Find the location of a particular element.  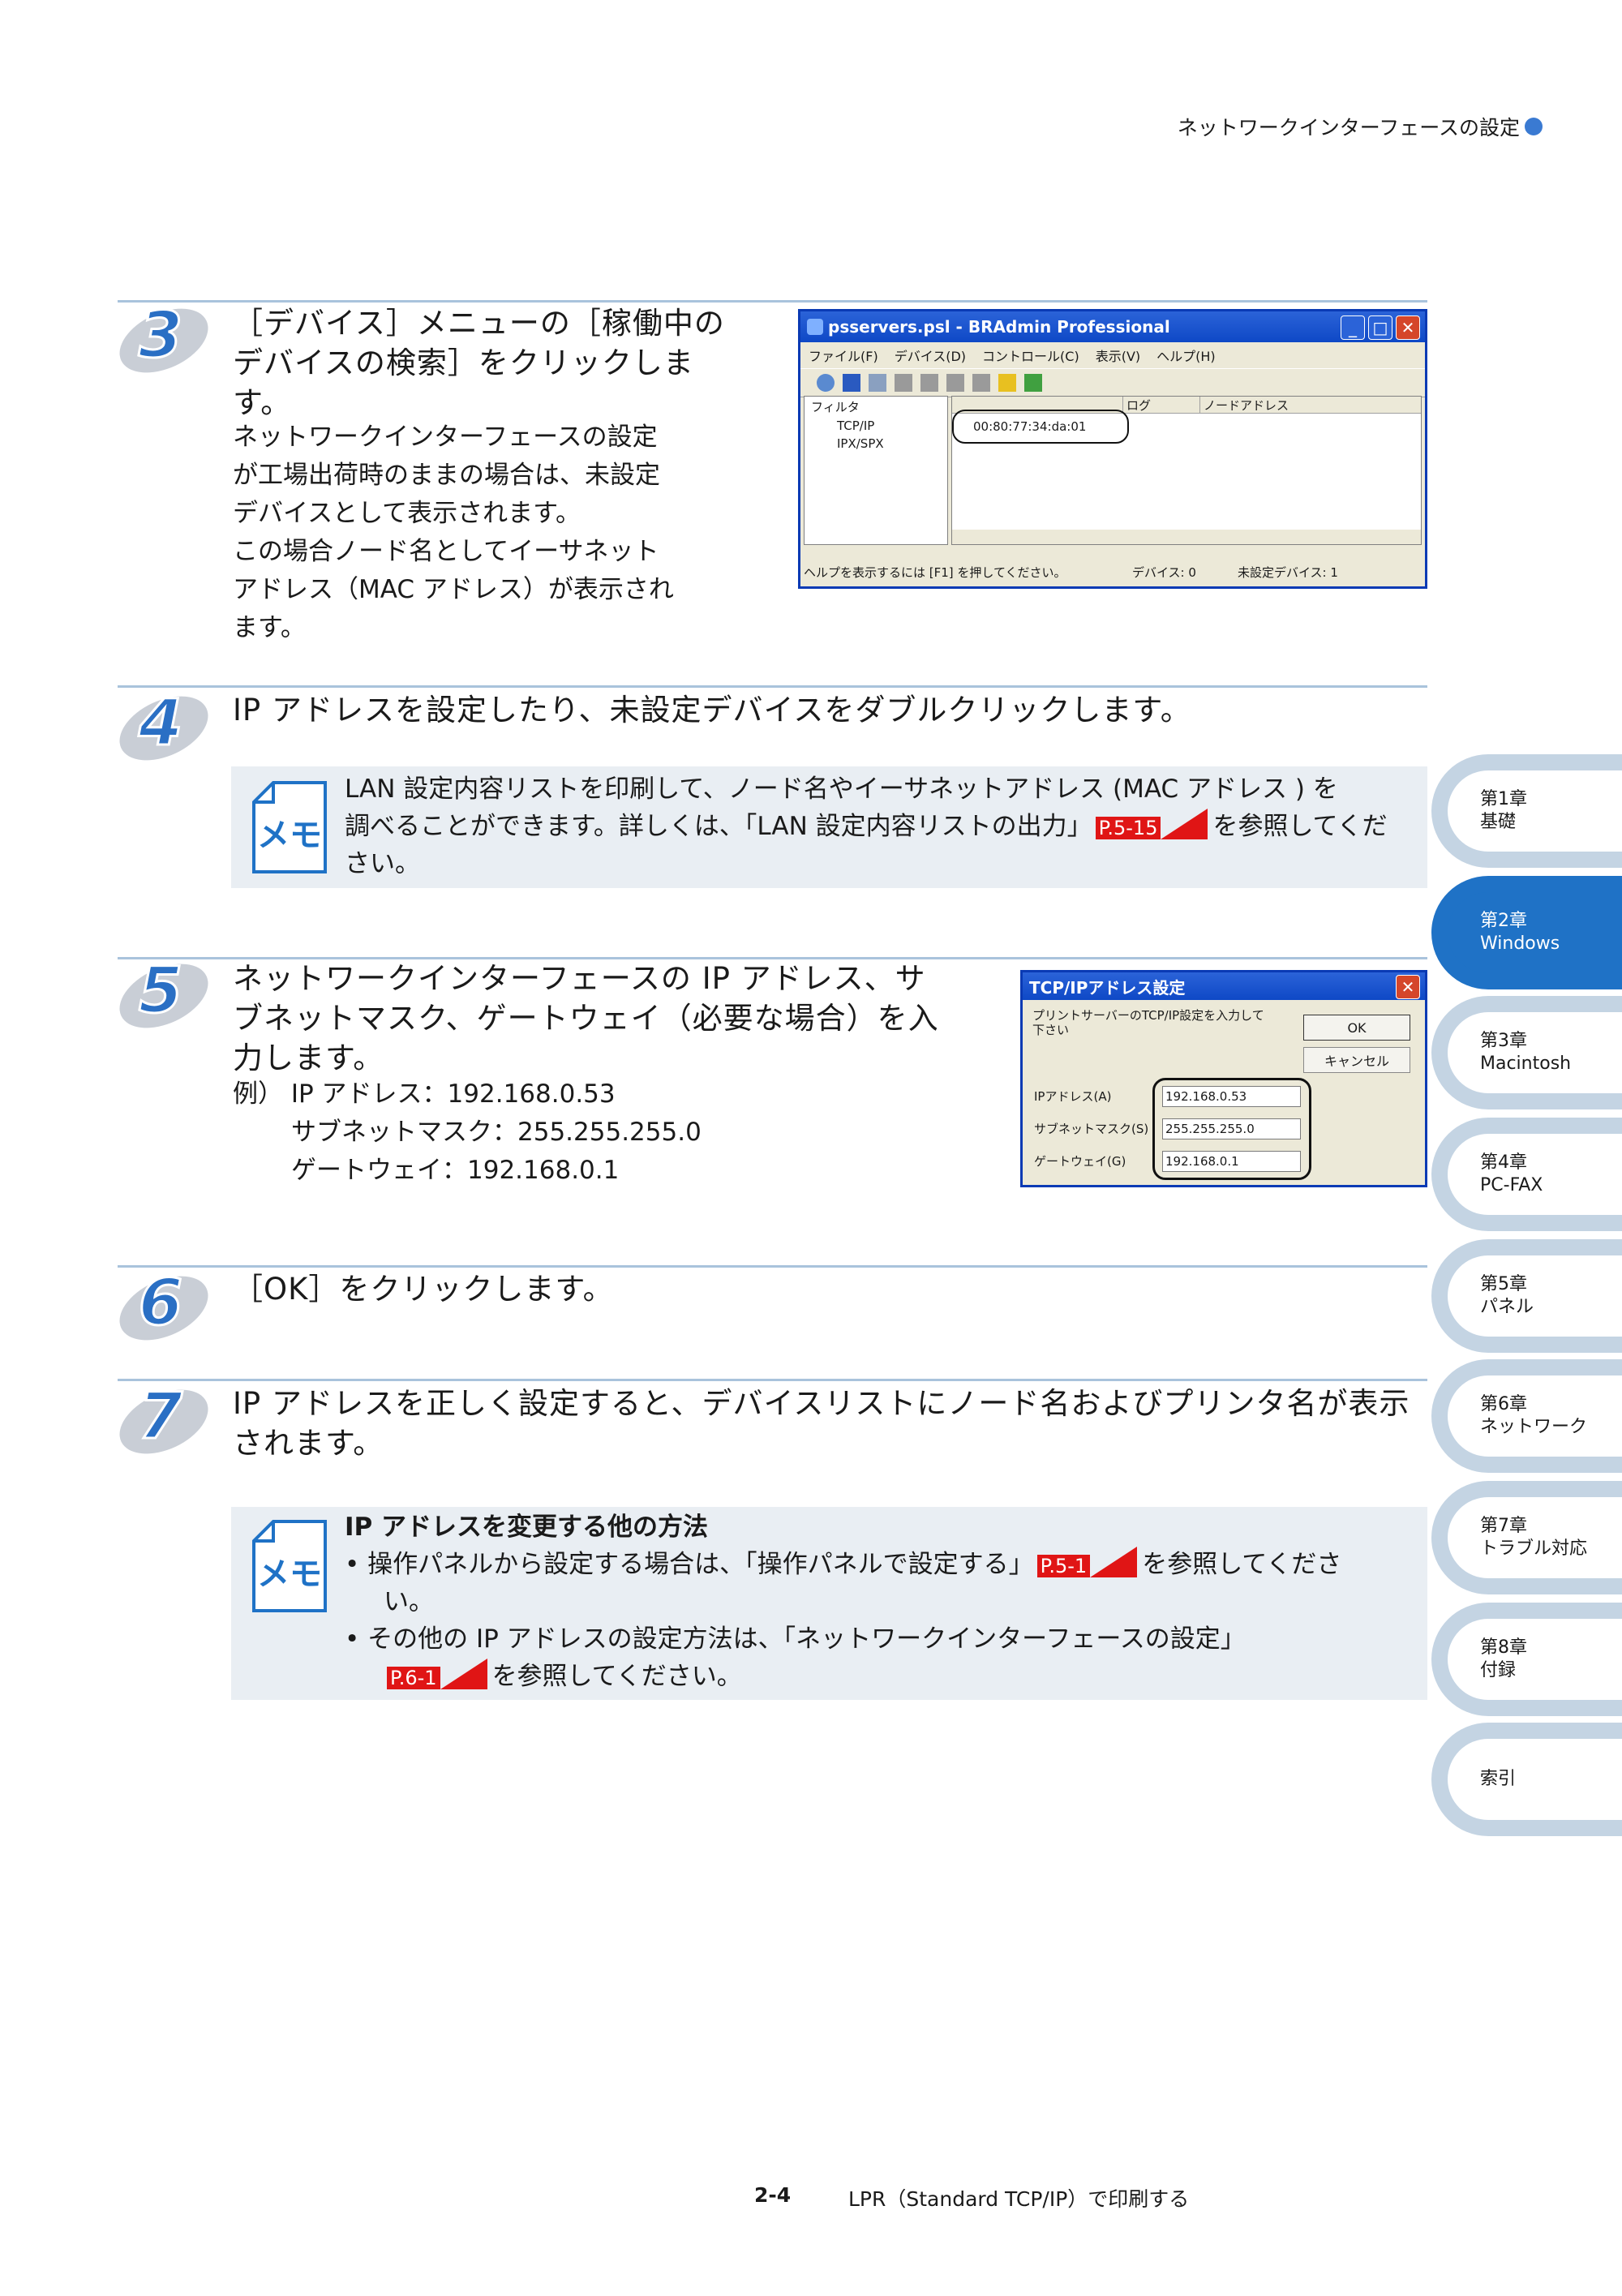

status-left: ヘルプを表示するには [F1] を押してください。 is located at coordinates (935, 572).